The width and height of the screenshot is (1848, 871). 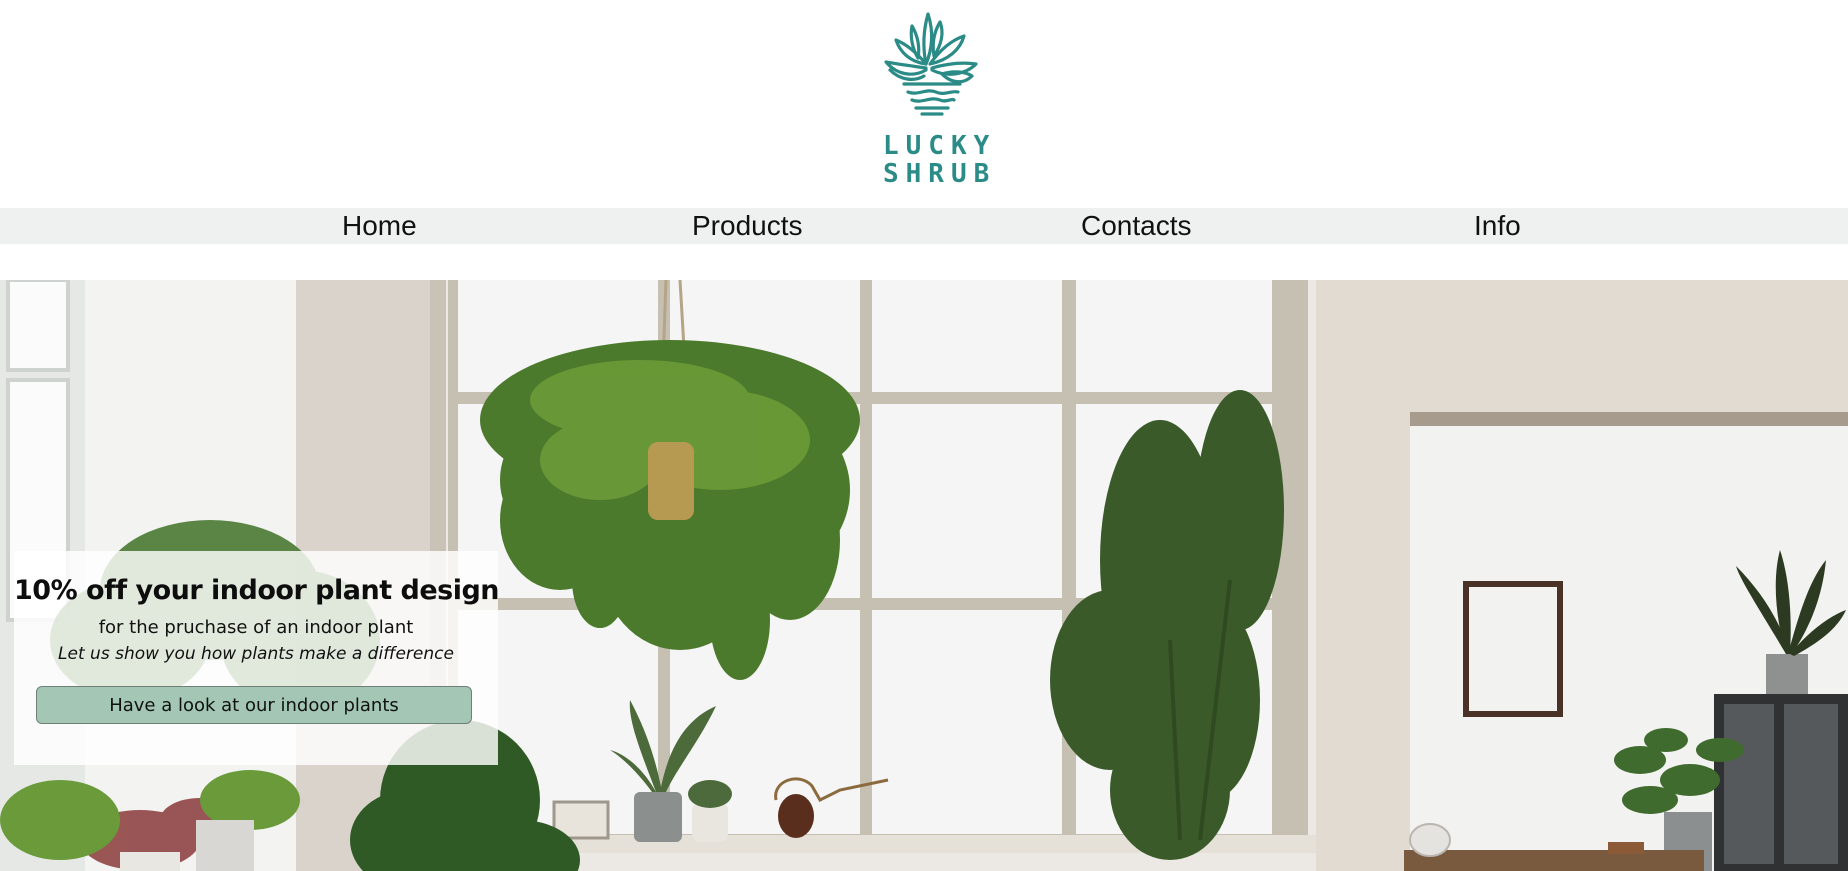 What do you see at coordinates (254, 705) in the screenshot?
I see `view-indoor-plants-button: Have a look at our indoor plants` at bounding box center [254, 705].